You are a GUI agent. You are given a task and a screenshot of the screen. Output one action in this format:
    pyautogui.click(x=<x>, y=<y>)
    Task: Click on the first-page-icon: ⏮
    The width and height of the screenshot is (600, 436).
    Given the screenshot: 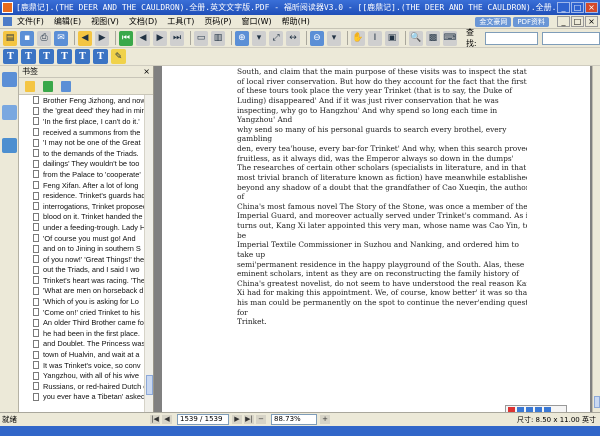 What is the action you would take?
    pyautogui.click(x=125, y=38)
    